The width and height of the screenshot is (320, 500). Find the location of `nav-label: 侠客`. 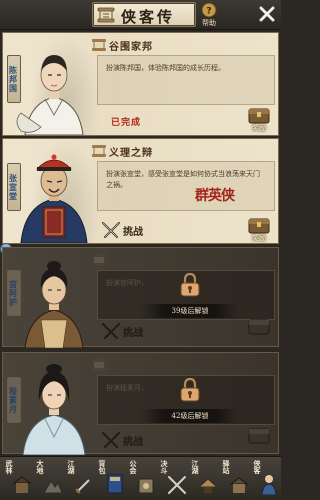

nav-label: 侠客 is located at coordinates (257, 467).